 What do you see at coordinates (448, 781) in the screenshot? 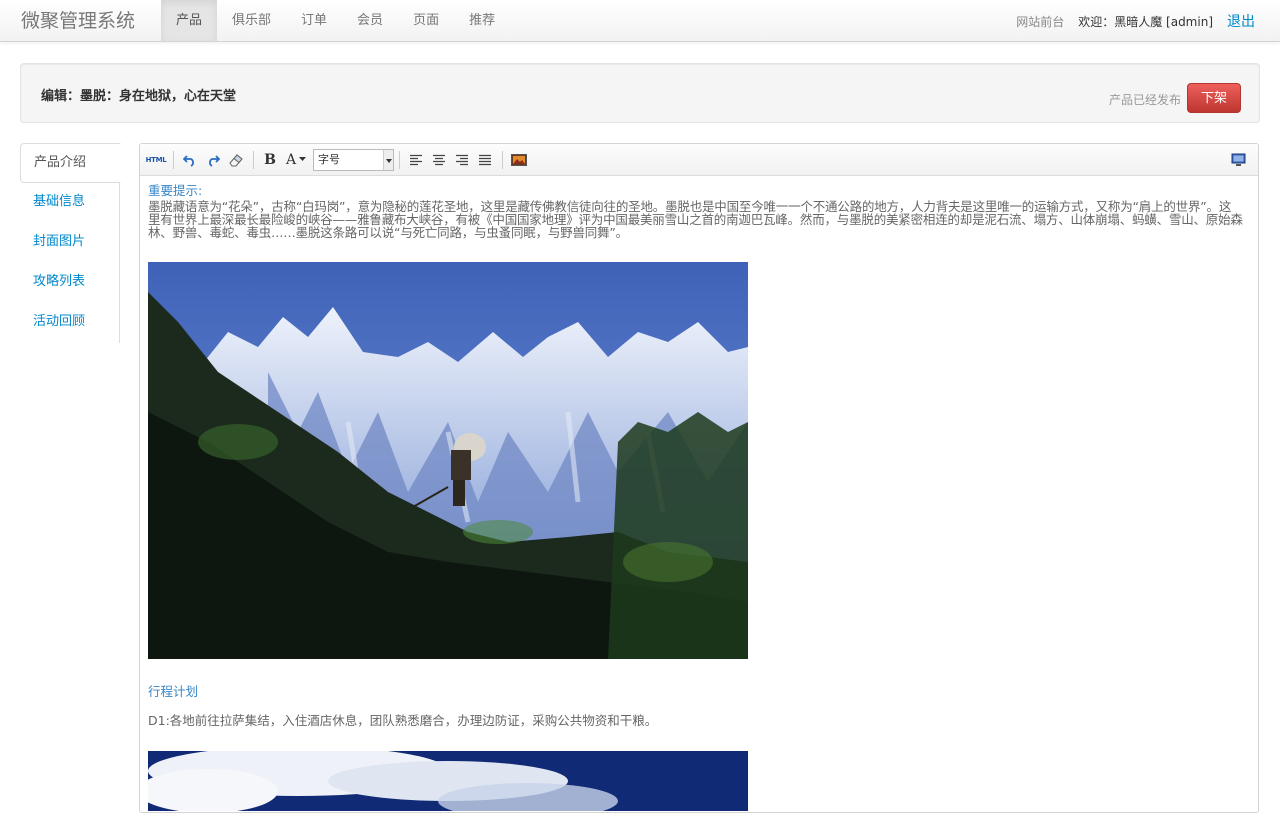
I see `sky-photo` at bounding box center [448, 781].